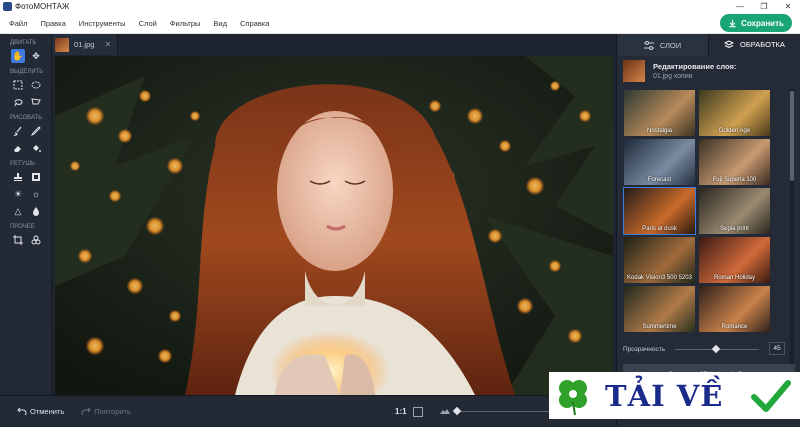  I want to click on redo-button: Повторить, so click(106, 411).